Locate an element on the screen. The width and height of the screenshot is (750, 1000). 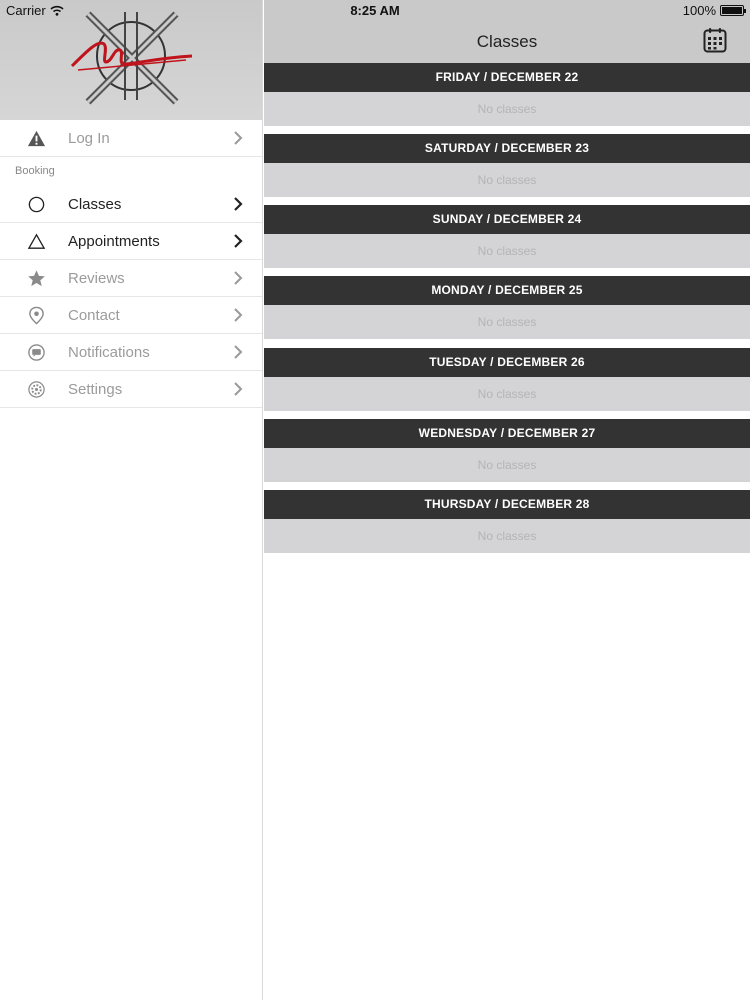
day-empty-friday: No classes is located at coordinates (507, 109).